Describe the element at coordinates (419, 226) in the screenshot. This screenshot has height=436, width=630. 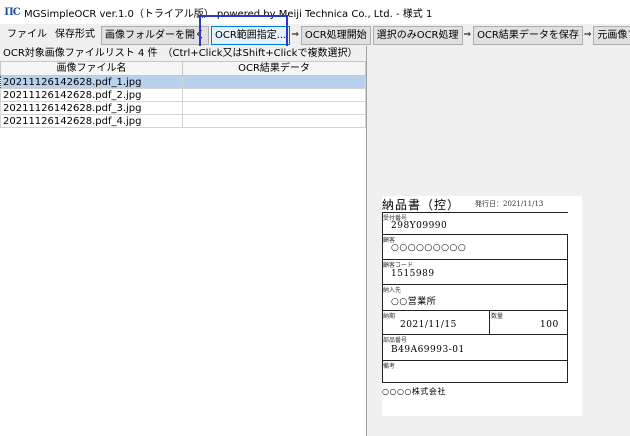
I see `doc-value-receipt-no: 298Y09990` at that location.